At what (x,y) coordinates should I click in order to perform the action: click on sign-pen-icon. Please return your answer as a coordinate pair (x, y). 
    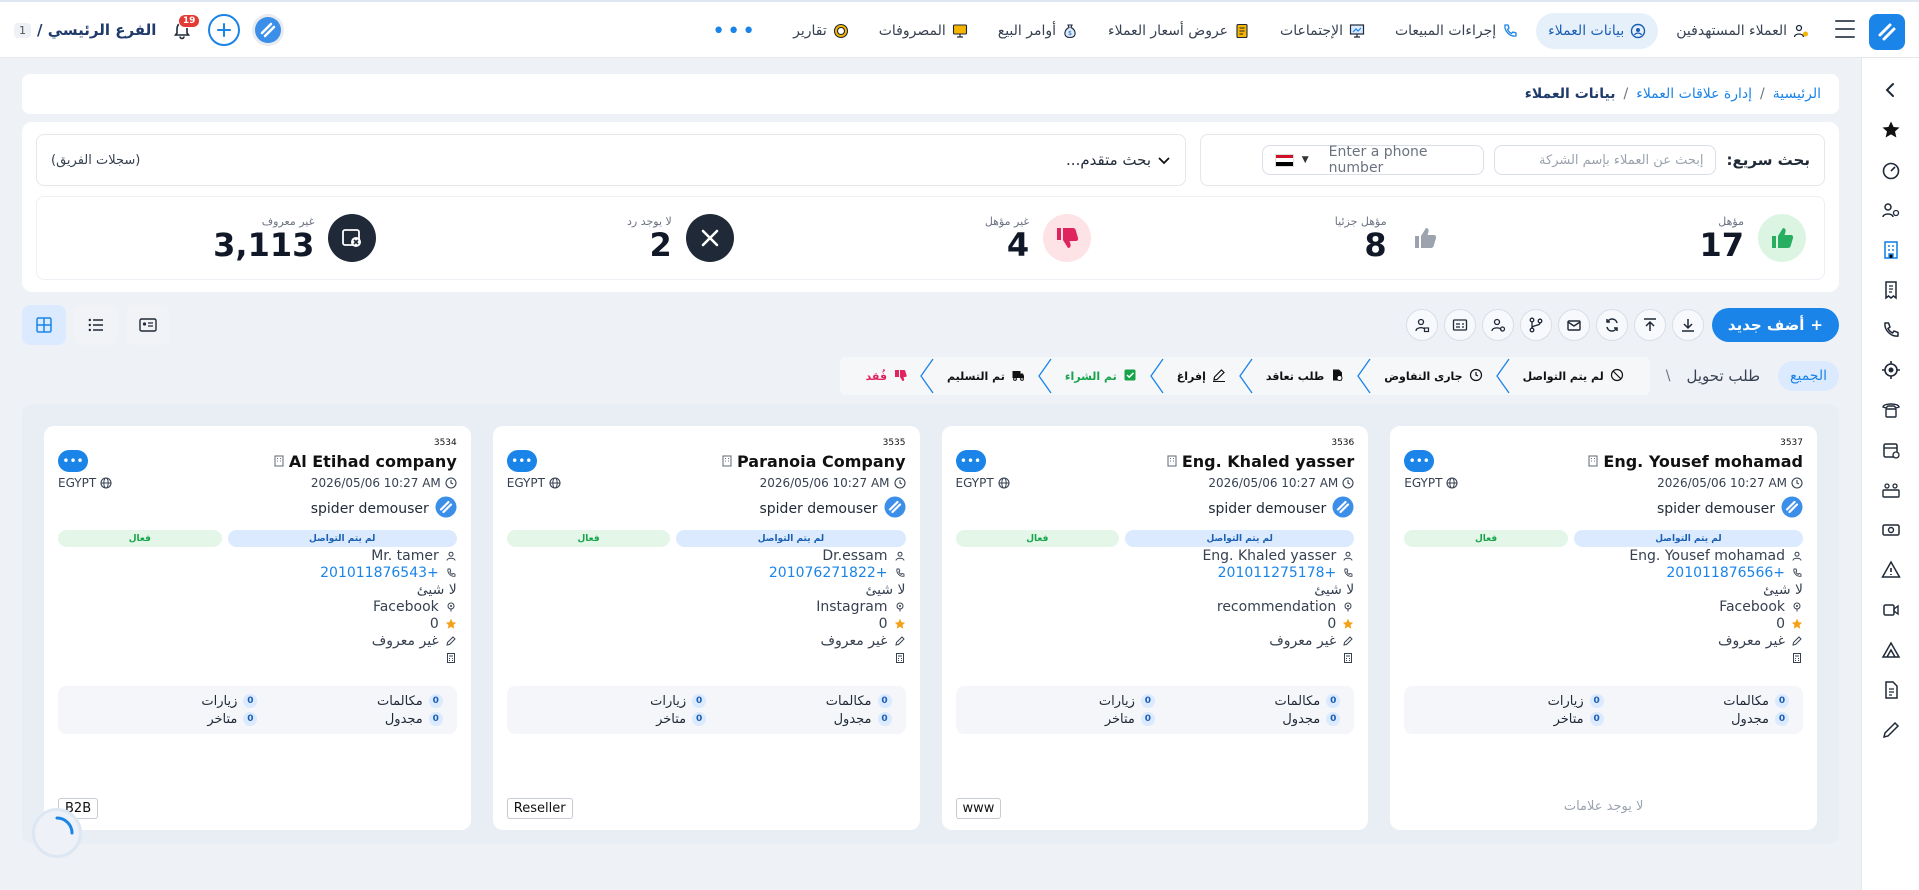
    Looking at the image, I should click on (1891, 730).